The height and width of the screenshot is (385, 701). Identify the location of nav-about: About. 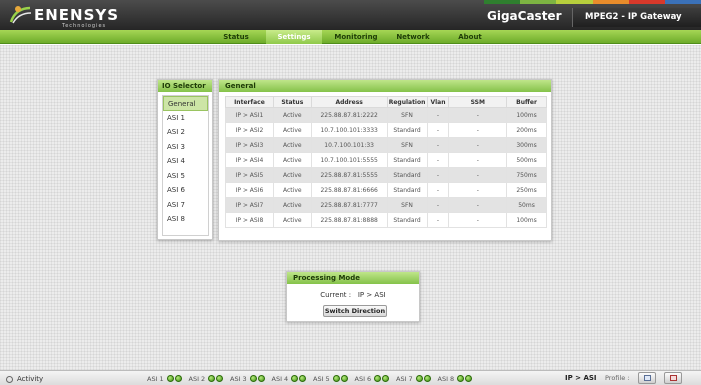
(470, 37).